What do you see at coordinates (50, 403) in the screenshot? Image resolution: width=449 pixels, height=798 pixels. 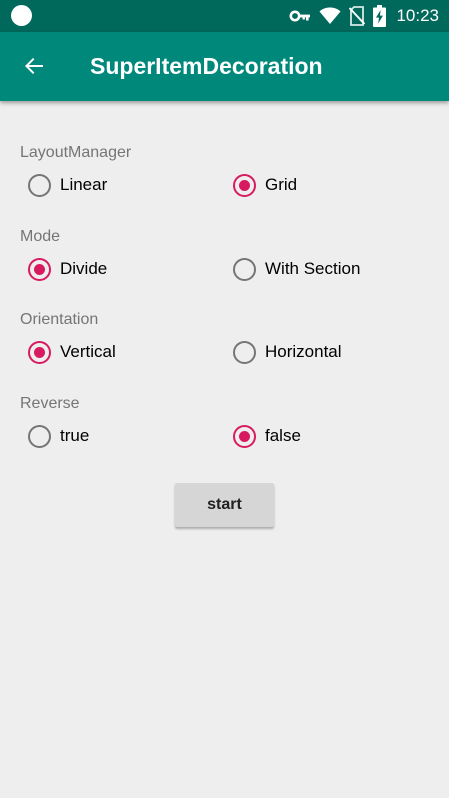 I see `reverse-label: Reverse` at bounding box center [50, 403].